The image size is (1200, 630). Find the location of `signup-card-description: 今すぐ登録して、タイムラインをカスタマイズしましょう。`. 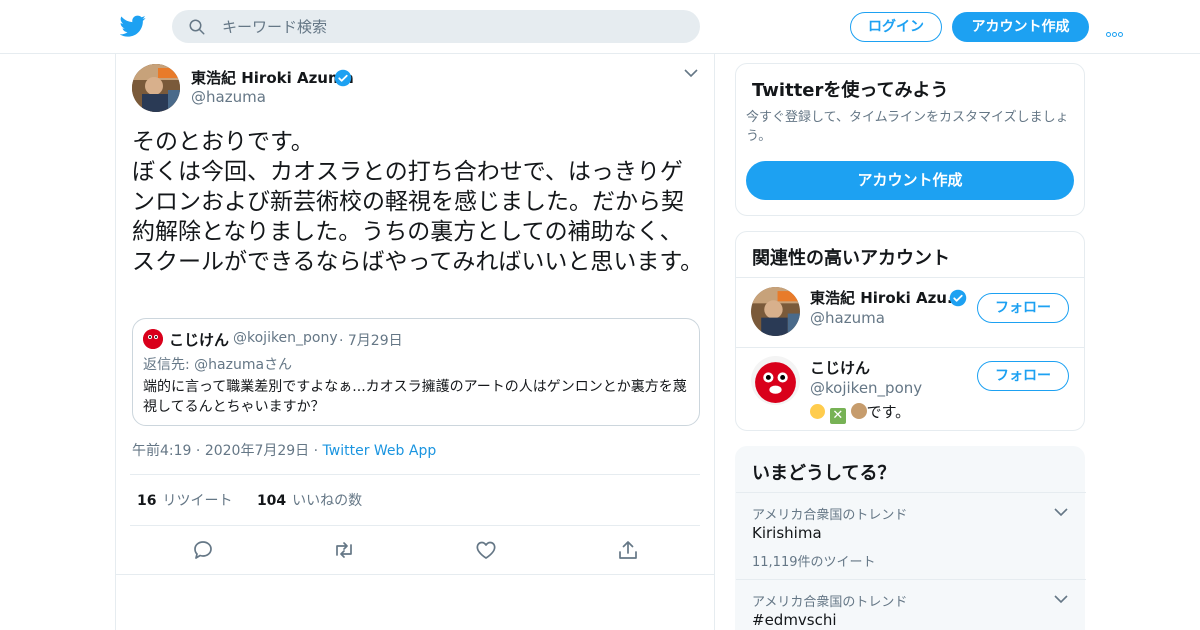

signup-card-description: 今すぐ登録して、タイムラインをカスタマイズしましょう。 is located at coordinates (907, 127).